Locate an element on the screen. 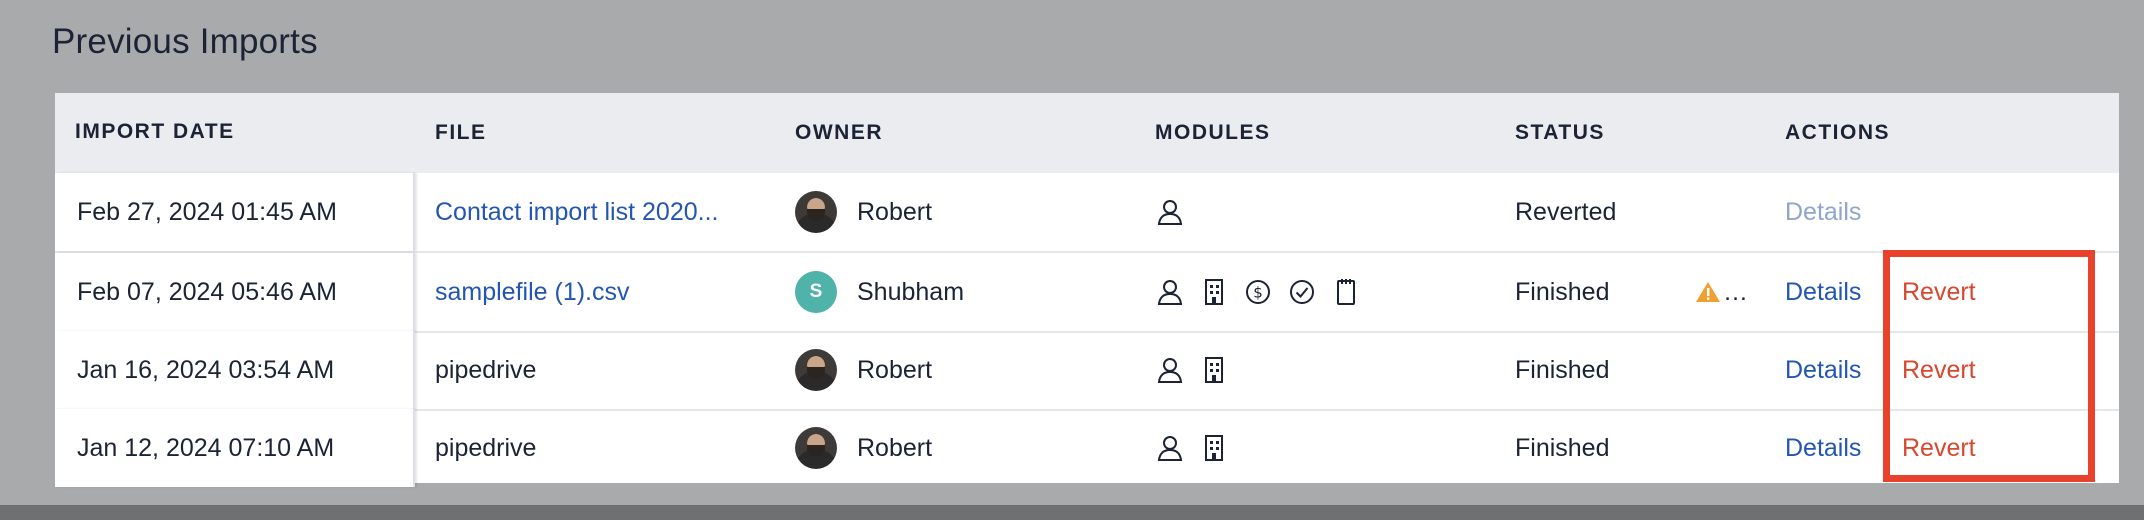  import-date: Feb 27, 2024 01:45 AM is located at coordinates (235, 212).